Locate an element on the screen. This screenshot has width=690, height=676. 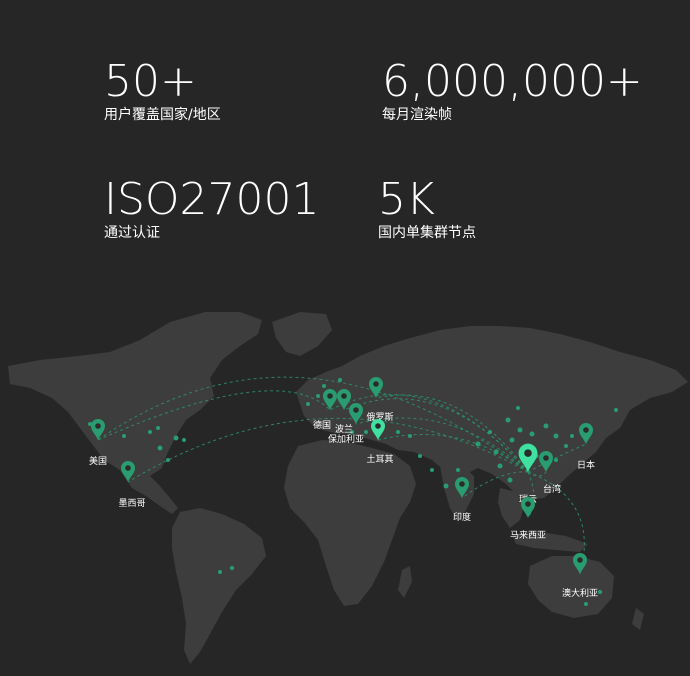
stat-value: ISO27001 is located at coordinates (212, 199).